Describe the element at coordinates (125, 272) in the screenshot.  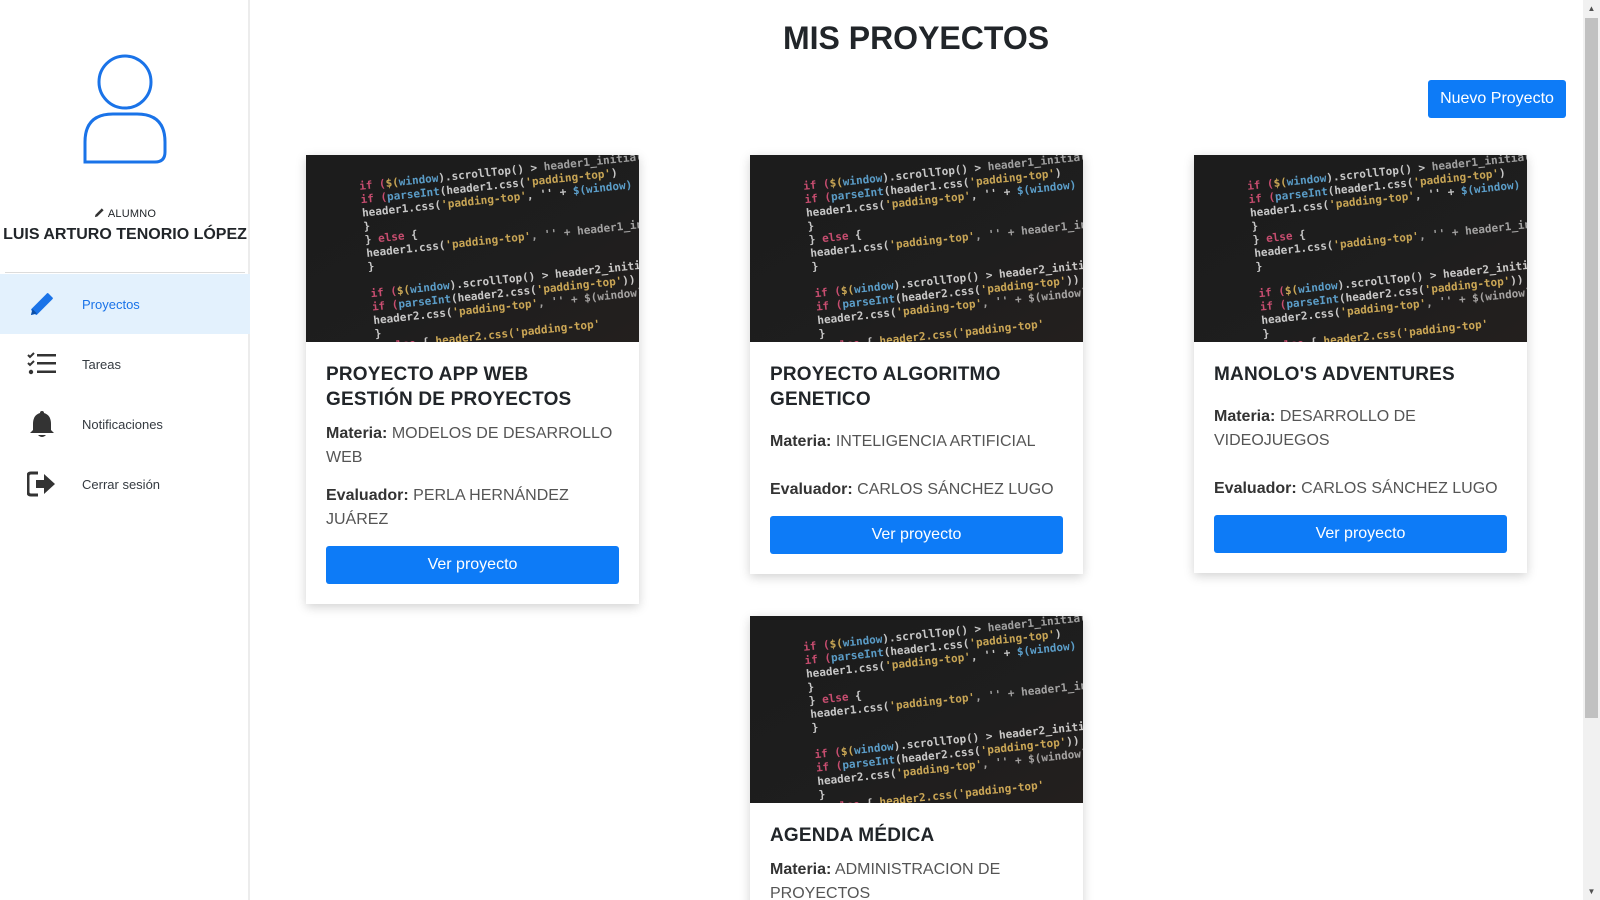
I see `sidebar-divider` at that location.